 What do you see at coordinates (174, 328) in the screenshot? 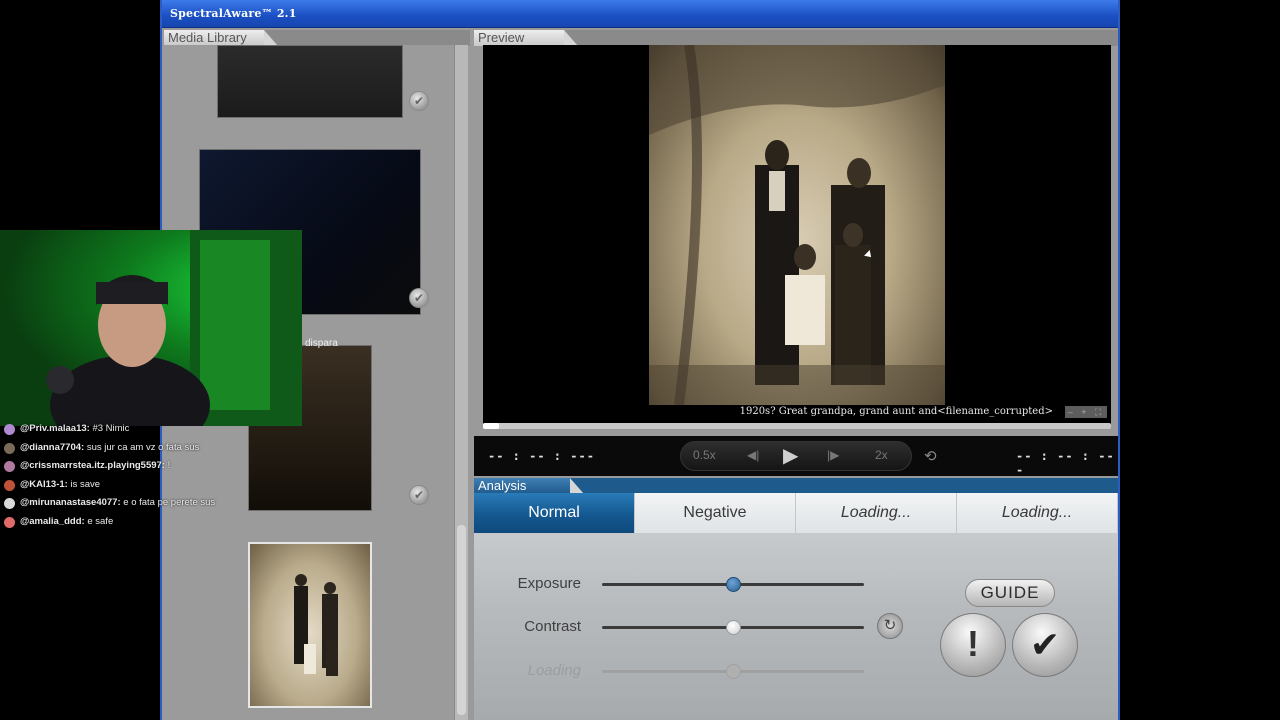
I see `streamer-video` at bounding box center [174, 328].